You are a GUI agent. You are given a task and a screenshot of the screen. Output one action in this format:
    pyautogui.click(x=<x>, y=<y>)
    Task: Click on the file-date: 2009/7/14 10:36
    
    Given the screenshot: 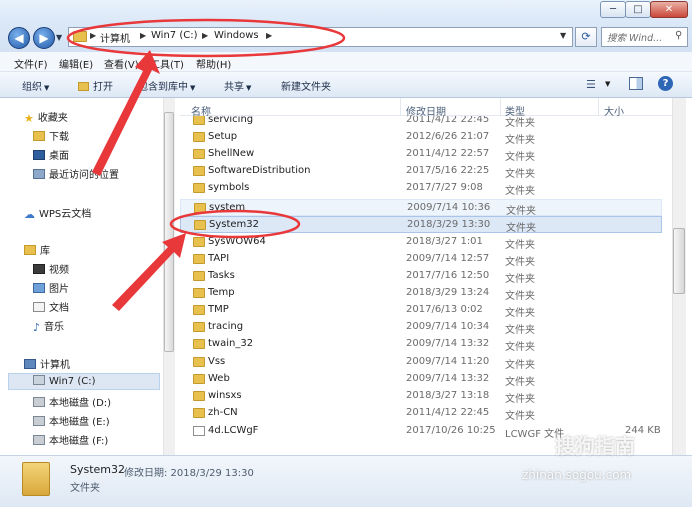 What is the action you would take?
    pyautogui.click(x=449, y=207)
    